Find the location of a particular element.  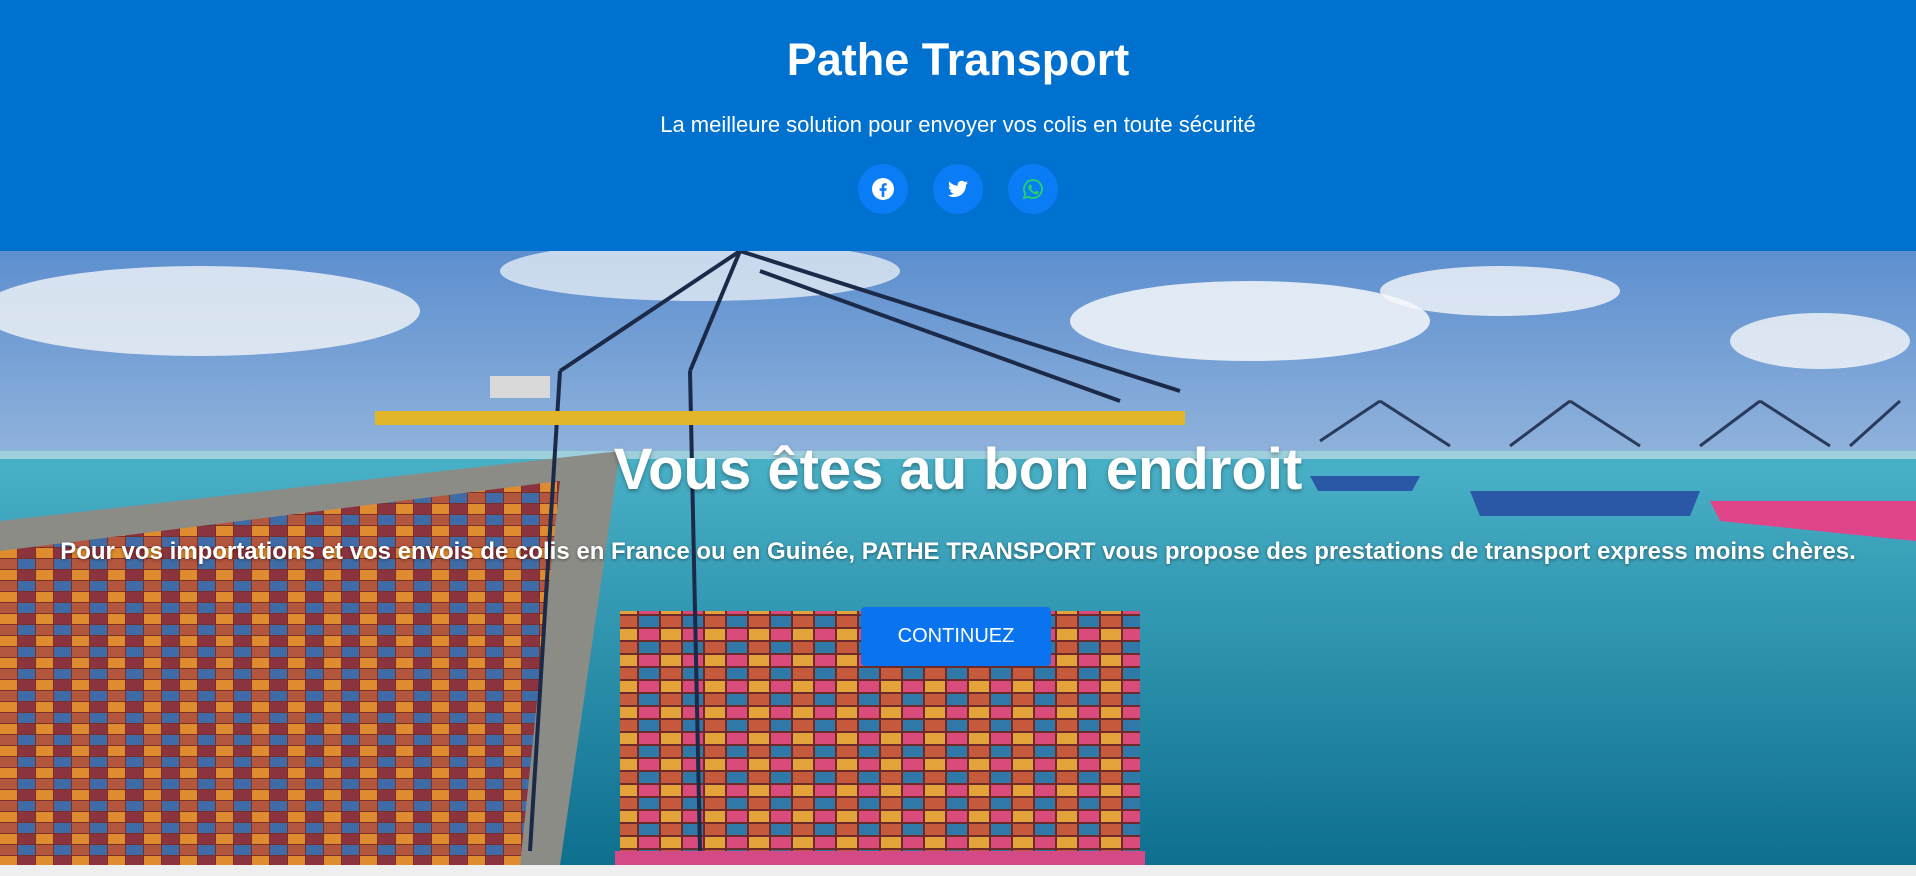

twitter-icon is located at coordinates (958, 188).